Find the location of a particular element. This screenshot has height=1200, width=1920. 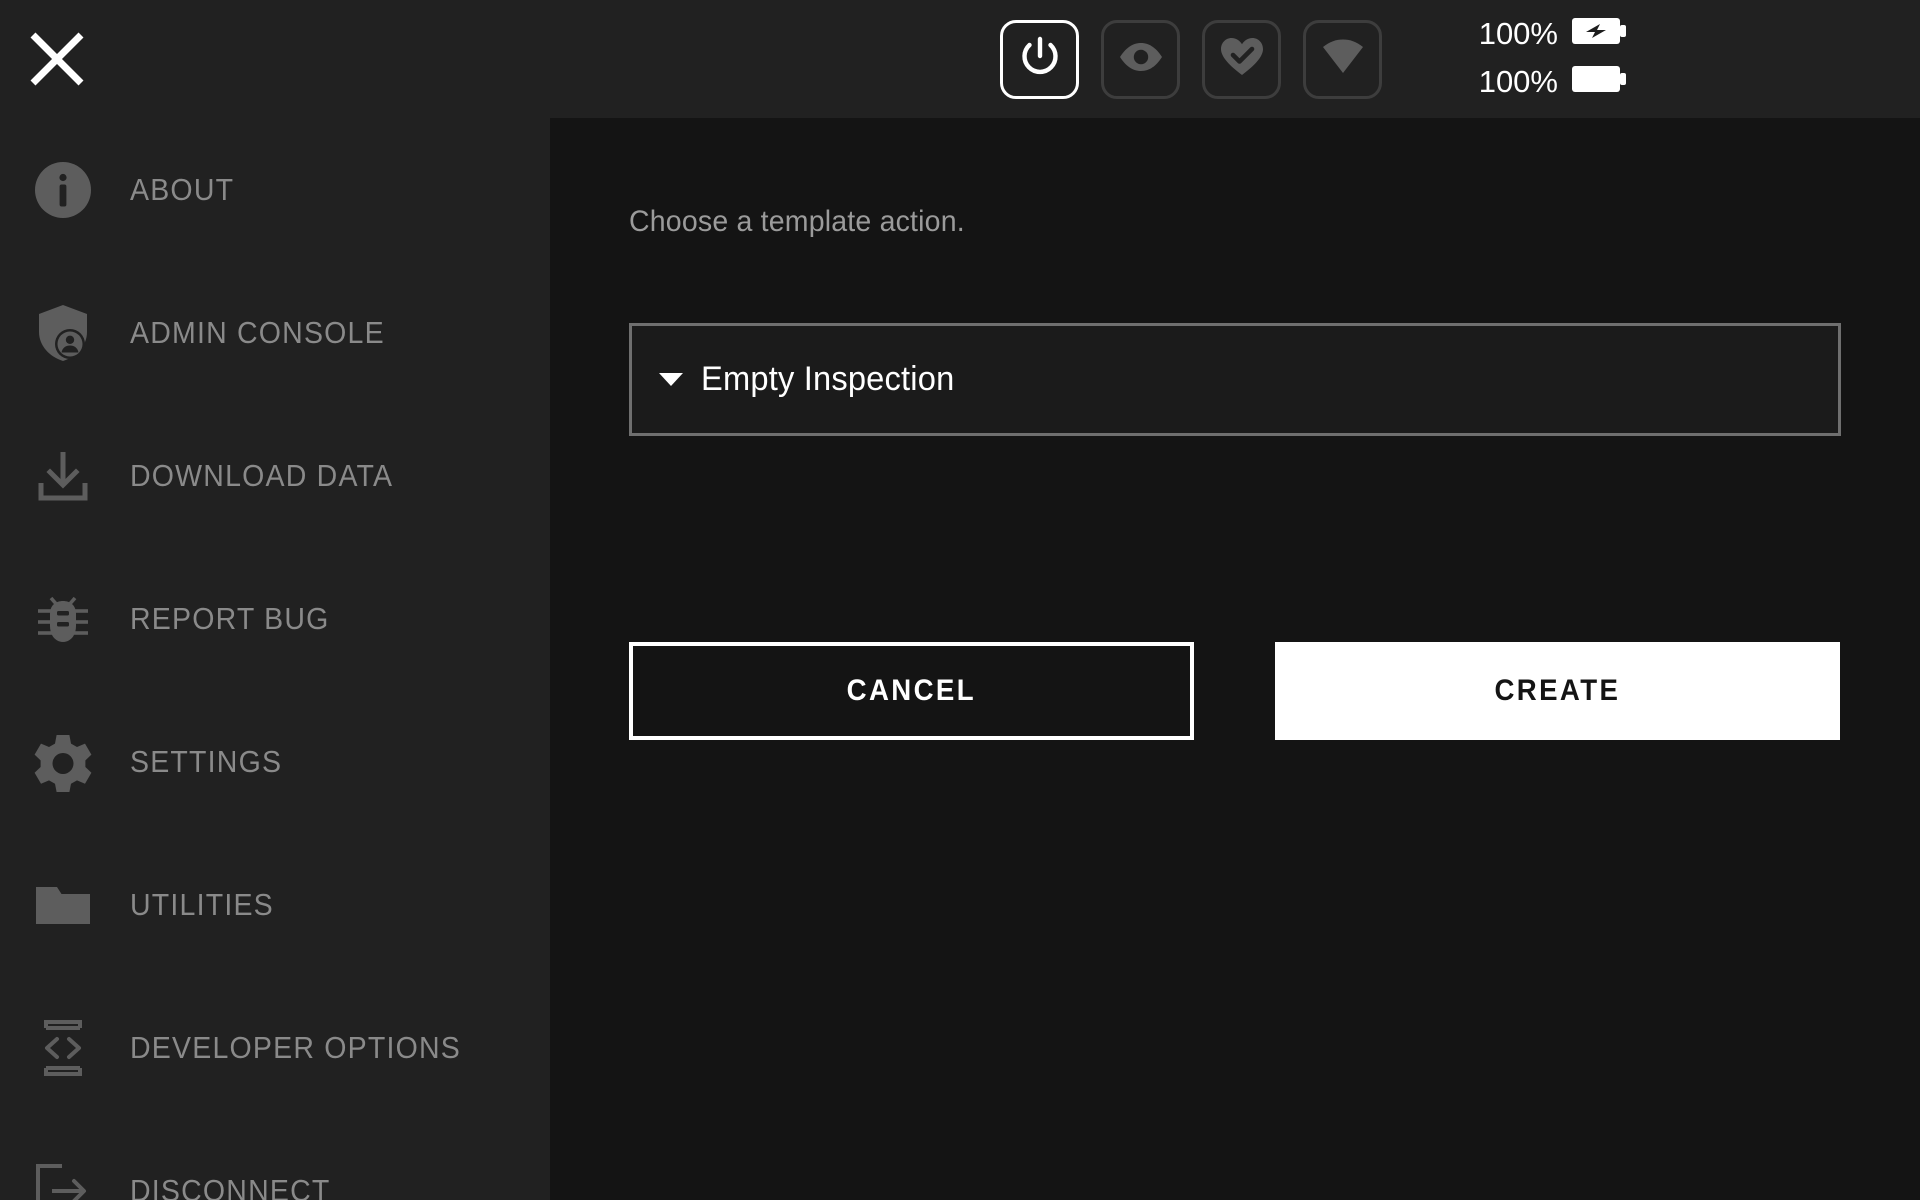

template-select-dropdown: Empty Inspection is located at coordinates (1235, 379).